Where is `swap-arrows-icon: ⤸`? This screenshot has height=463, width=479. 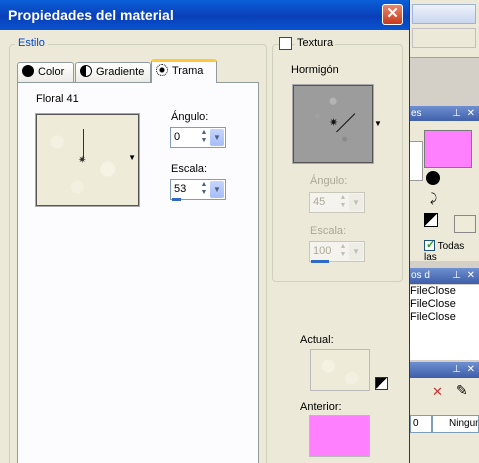 swap-arrows-icon: ⤸ is located at coordinates (433, 198).